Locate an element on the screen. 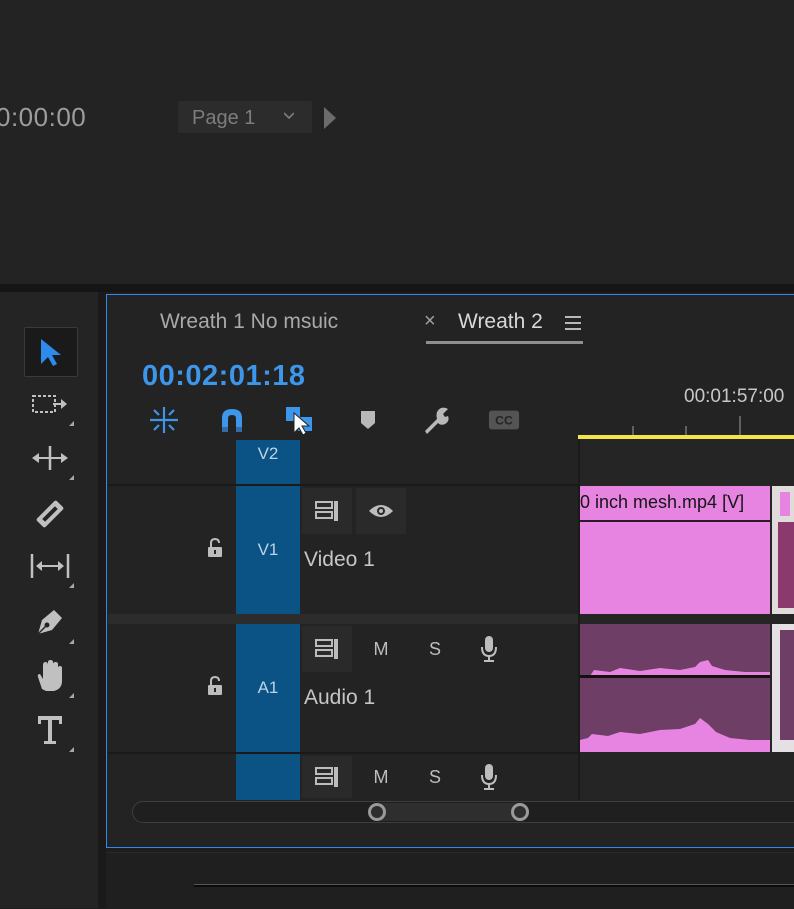 This screenshot has height=909, width=794. pen-icon is located at coordinates (49, 622).